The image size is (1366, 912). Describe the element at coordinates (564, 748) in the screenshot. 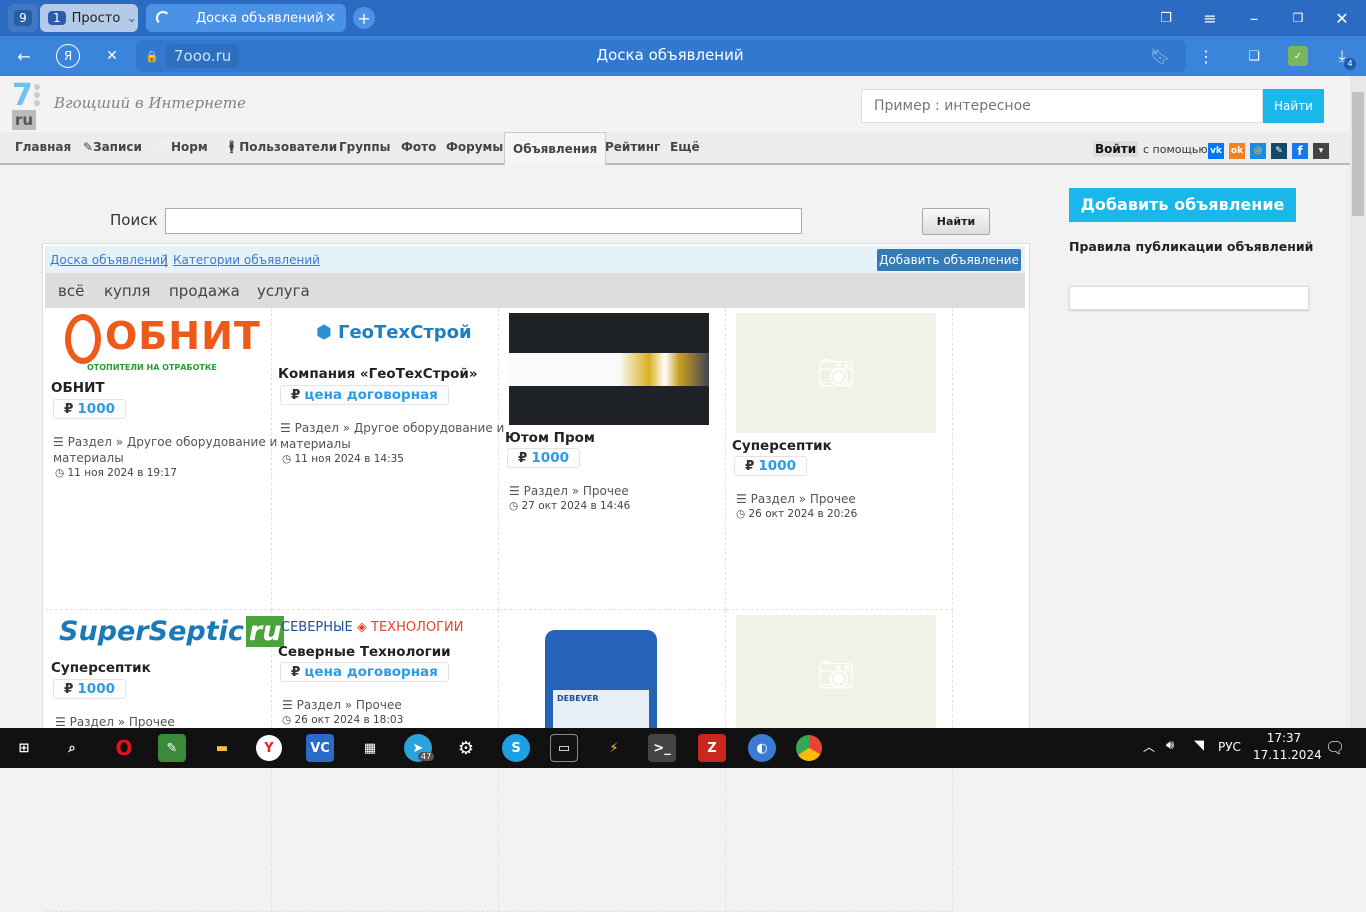

I see `terminal-icon: ▭` at that location.